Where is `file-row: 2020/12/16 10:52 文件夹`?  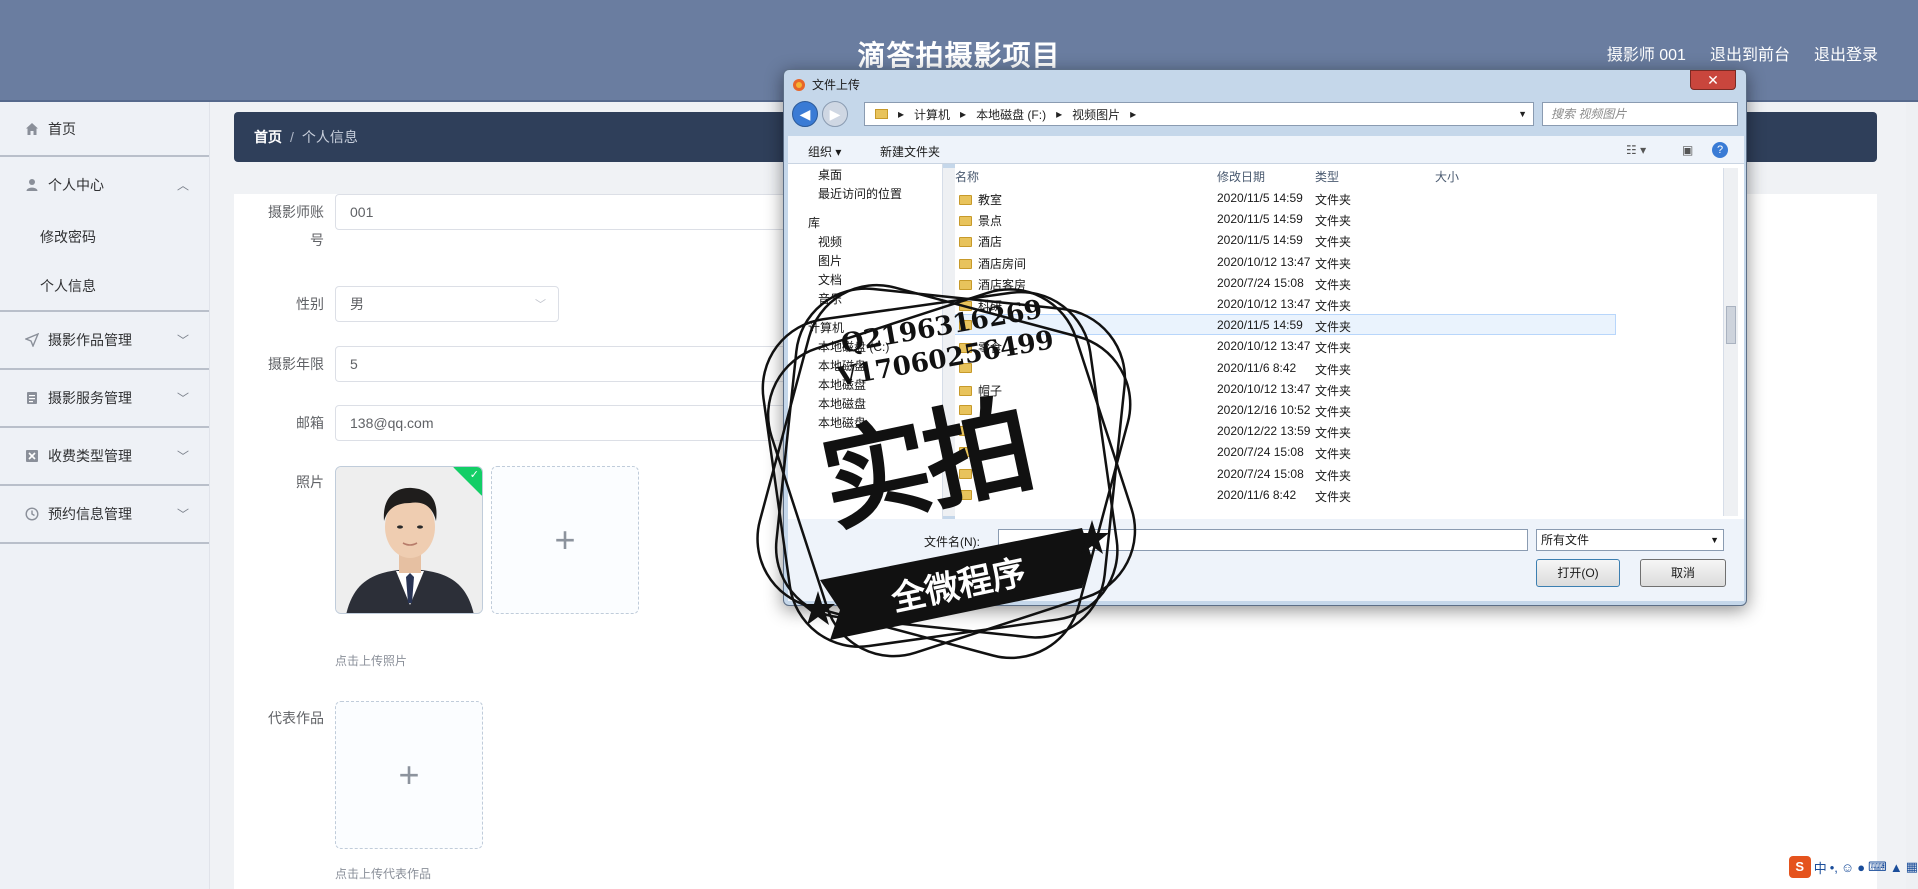
file-row: 2020/12/16 10:52 文件夹 is located at coordinates (1285, 409).